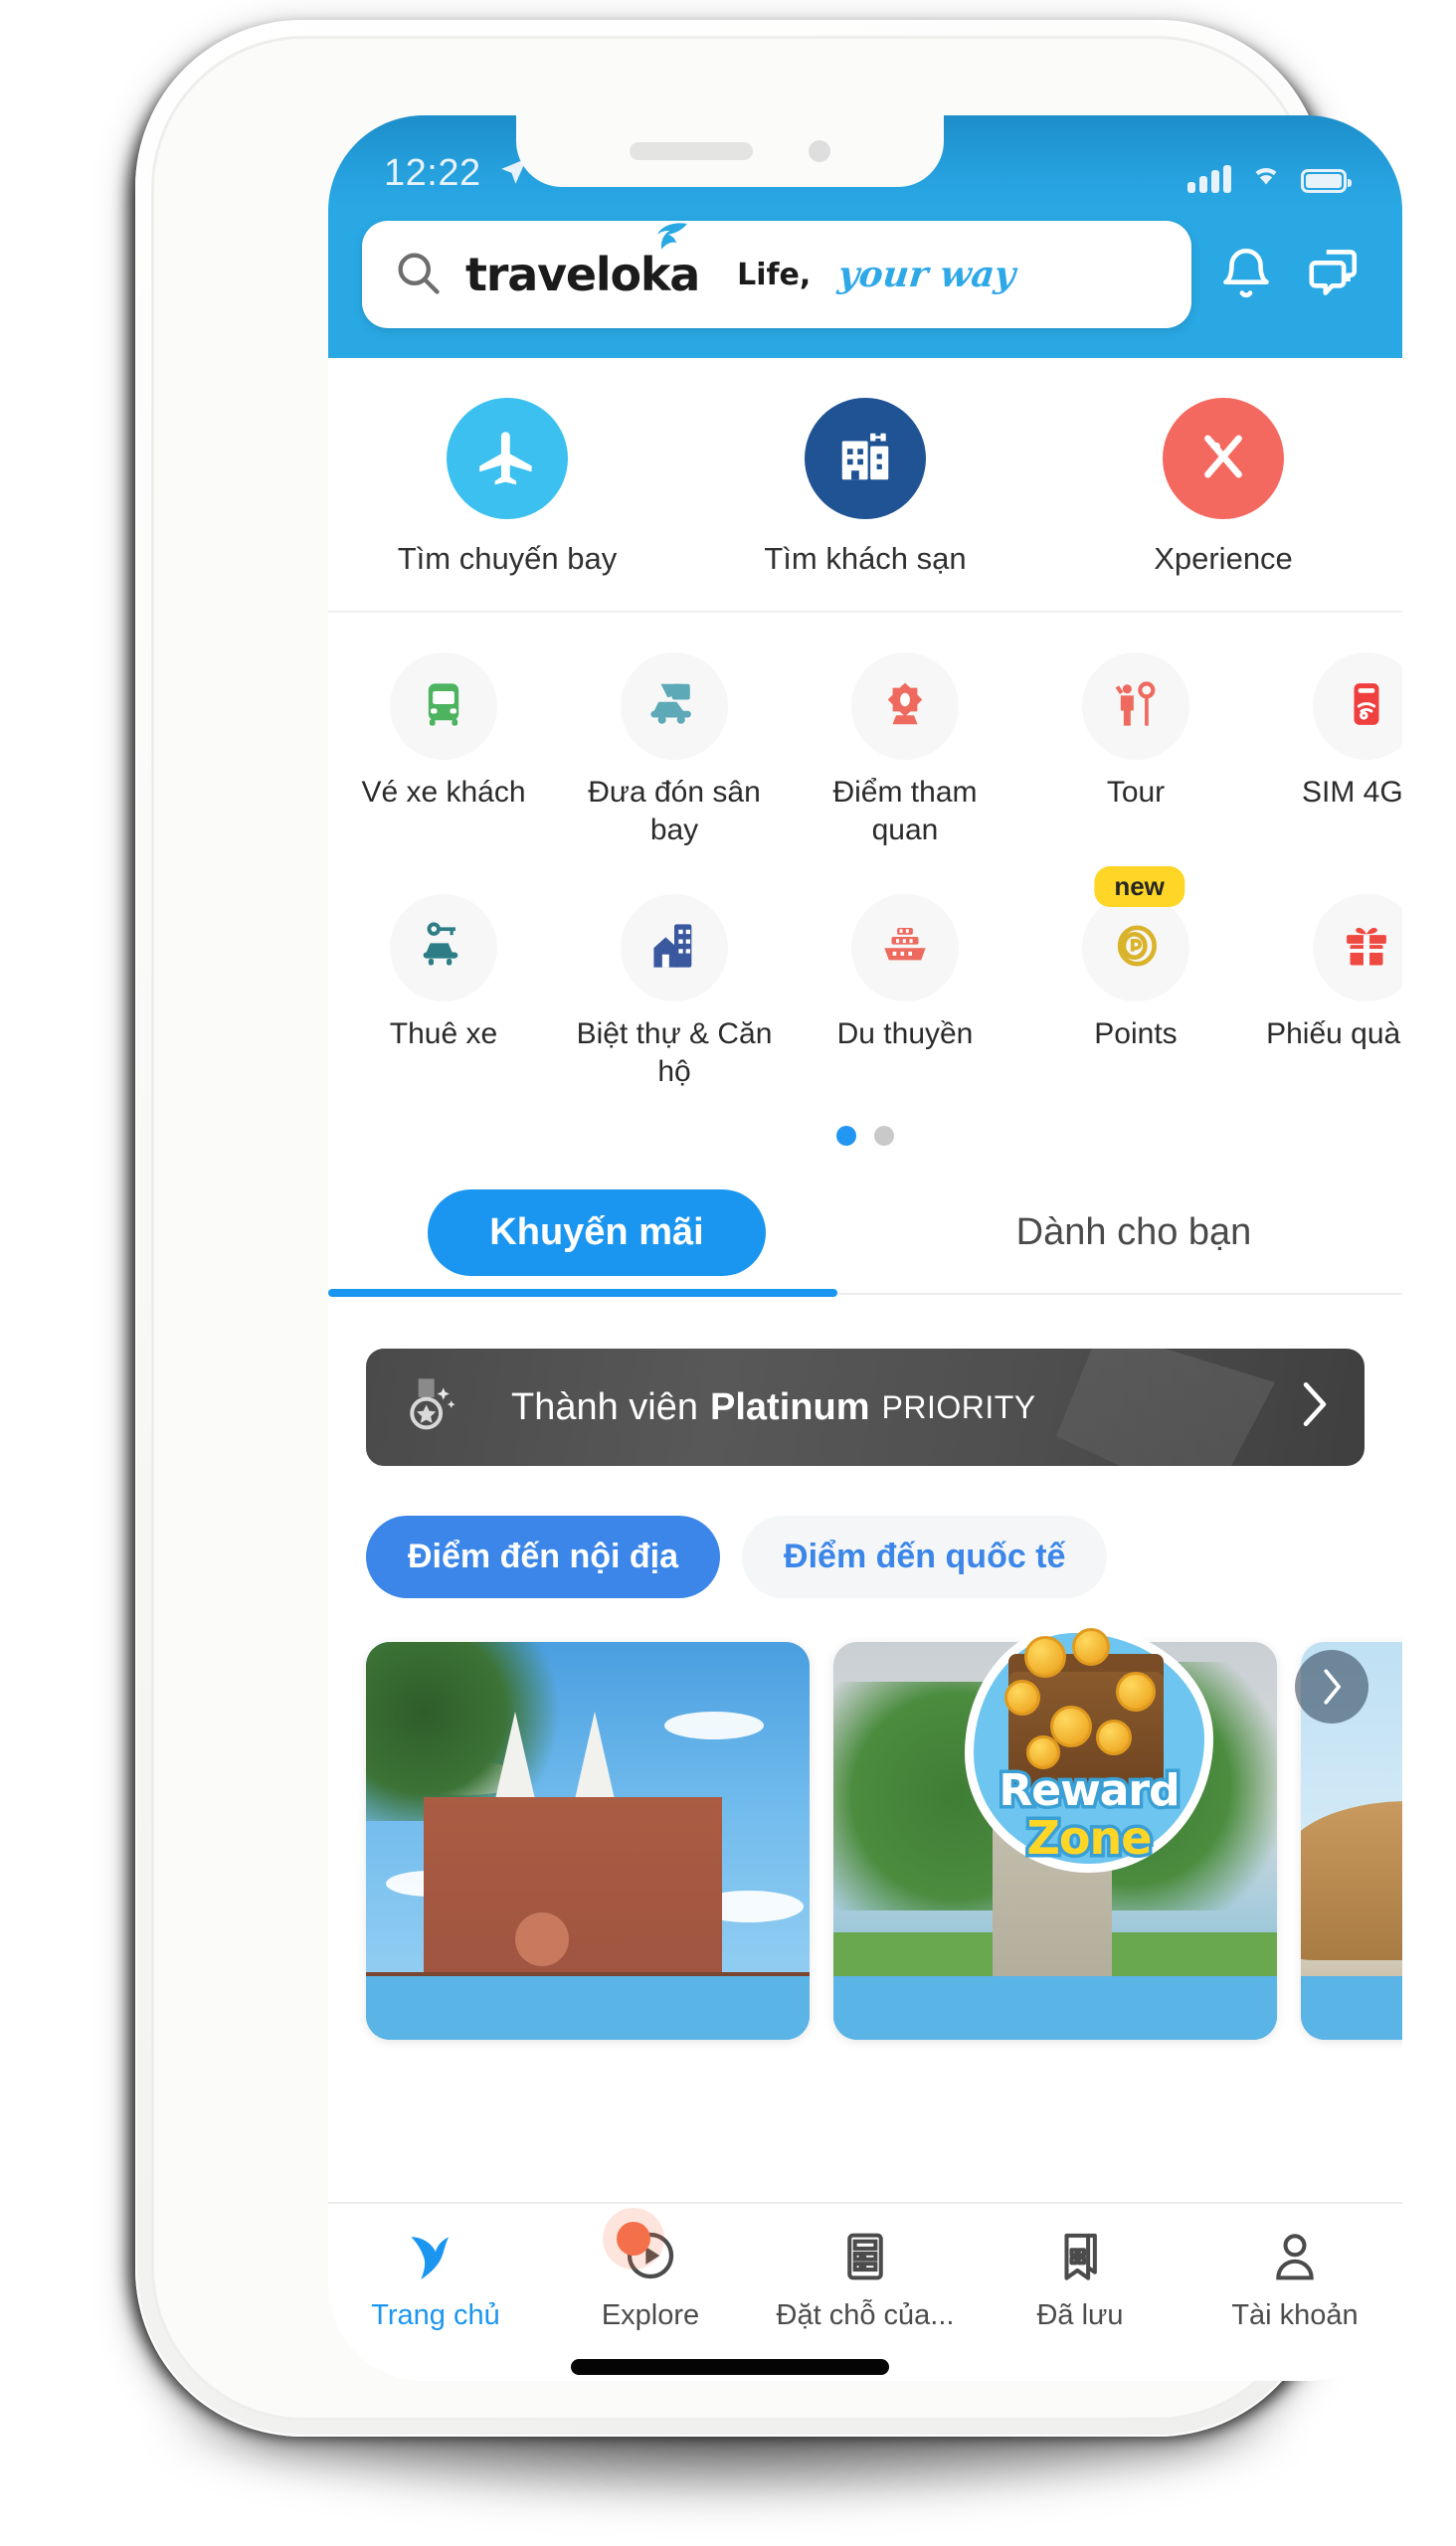 This screenshot has width=1456, height=2546. Describe the element at coordinates (1351, 792) in the screenshot. I see `service-label: SIM 4G &` at that location.